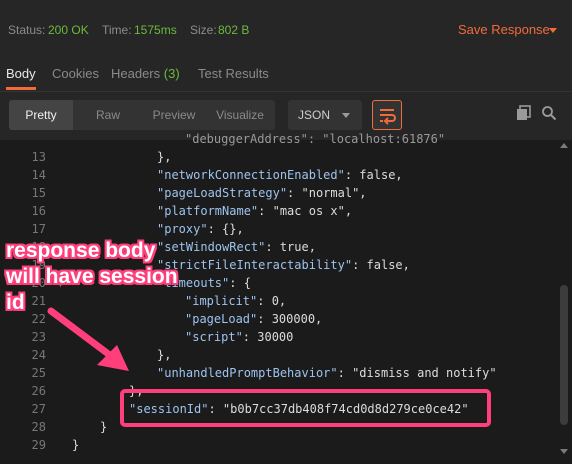 The height and width of the screenshot is (464, 572). Describe the element at coordinates (38, 355) in the screenshot. I see `line-number: 24` at that location.